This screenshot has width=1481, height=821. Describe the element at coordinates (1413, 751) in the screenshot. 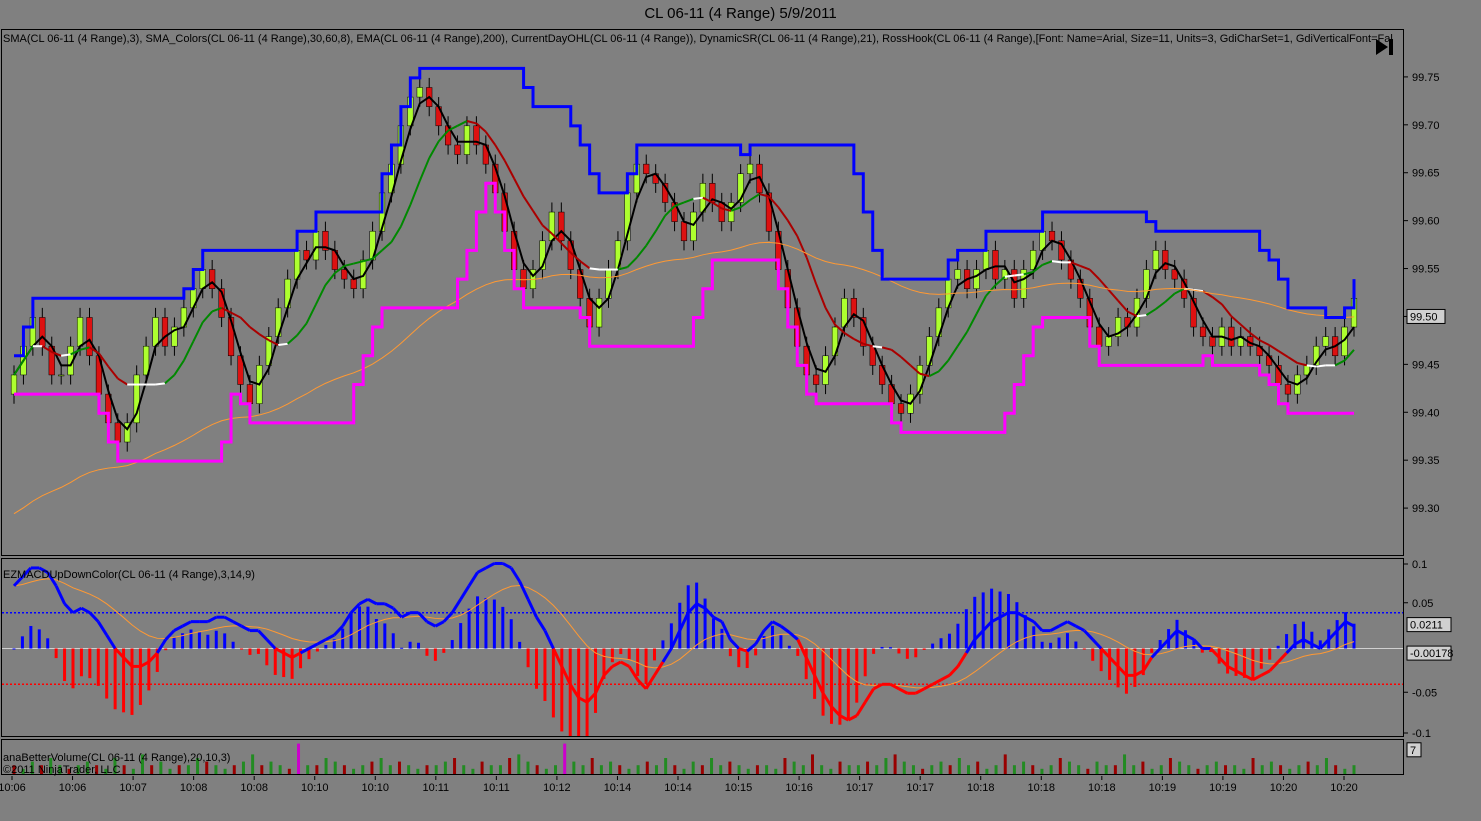

I see `volume-tick-label: 7` at that location.